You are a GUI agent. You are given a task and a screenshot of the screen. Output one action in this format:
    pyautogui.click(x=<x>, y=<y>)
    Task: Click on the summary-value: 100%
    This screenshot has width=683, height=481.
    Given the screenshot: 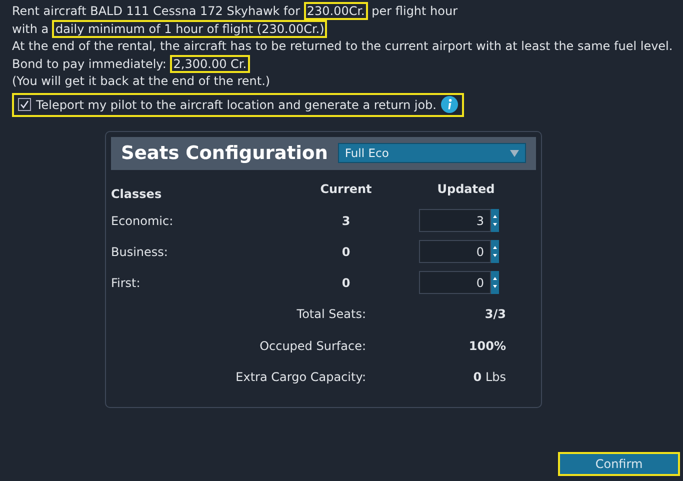 What is the action you would take?
    pyautogui.click(x=487, y=346)
    